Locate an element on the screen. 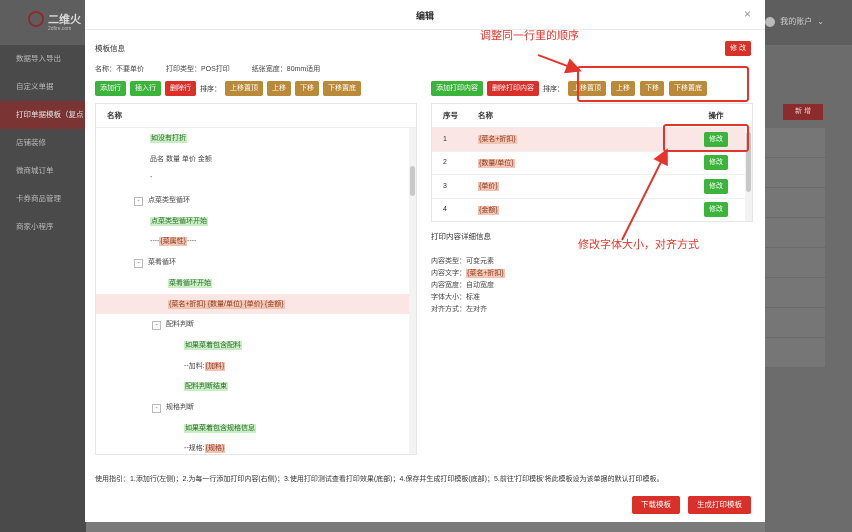 This screenshot has width=852, height=532. sidebar-item-mall-orders: 微商城订单 is located at coordinates (43, 171).